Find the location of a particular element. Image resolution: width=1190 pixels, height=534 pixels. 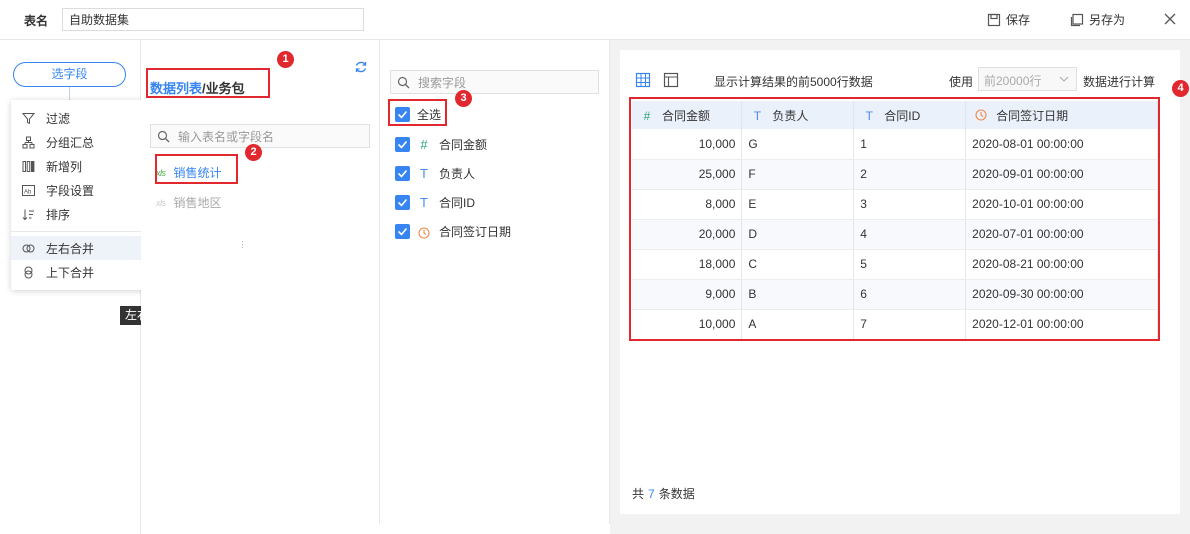

filter-icon is located at coordinates (28, 118).